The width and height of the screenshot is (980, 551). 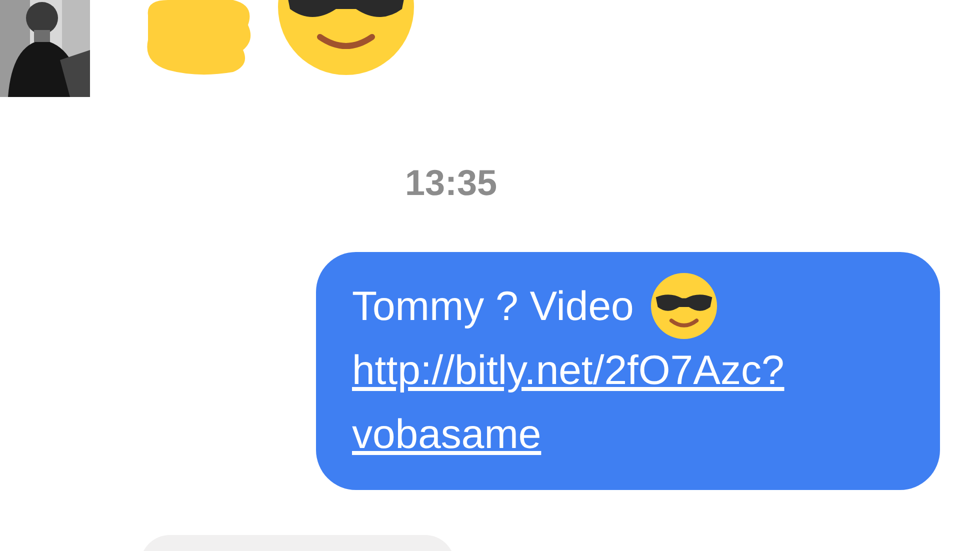 I want to click on message-link: http://bitly.net/2fO7Azc?vobasame, so click(x=624, y=402).